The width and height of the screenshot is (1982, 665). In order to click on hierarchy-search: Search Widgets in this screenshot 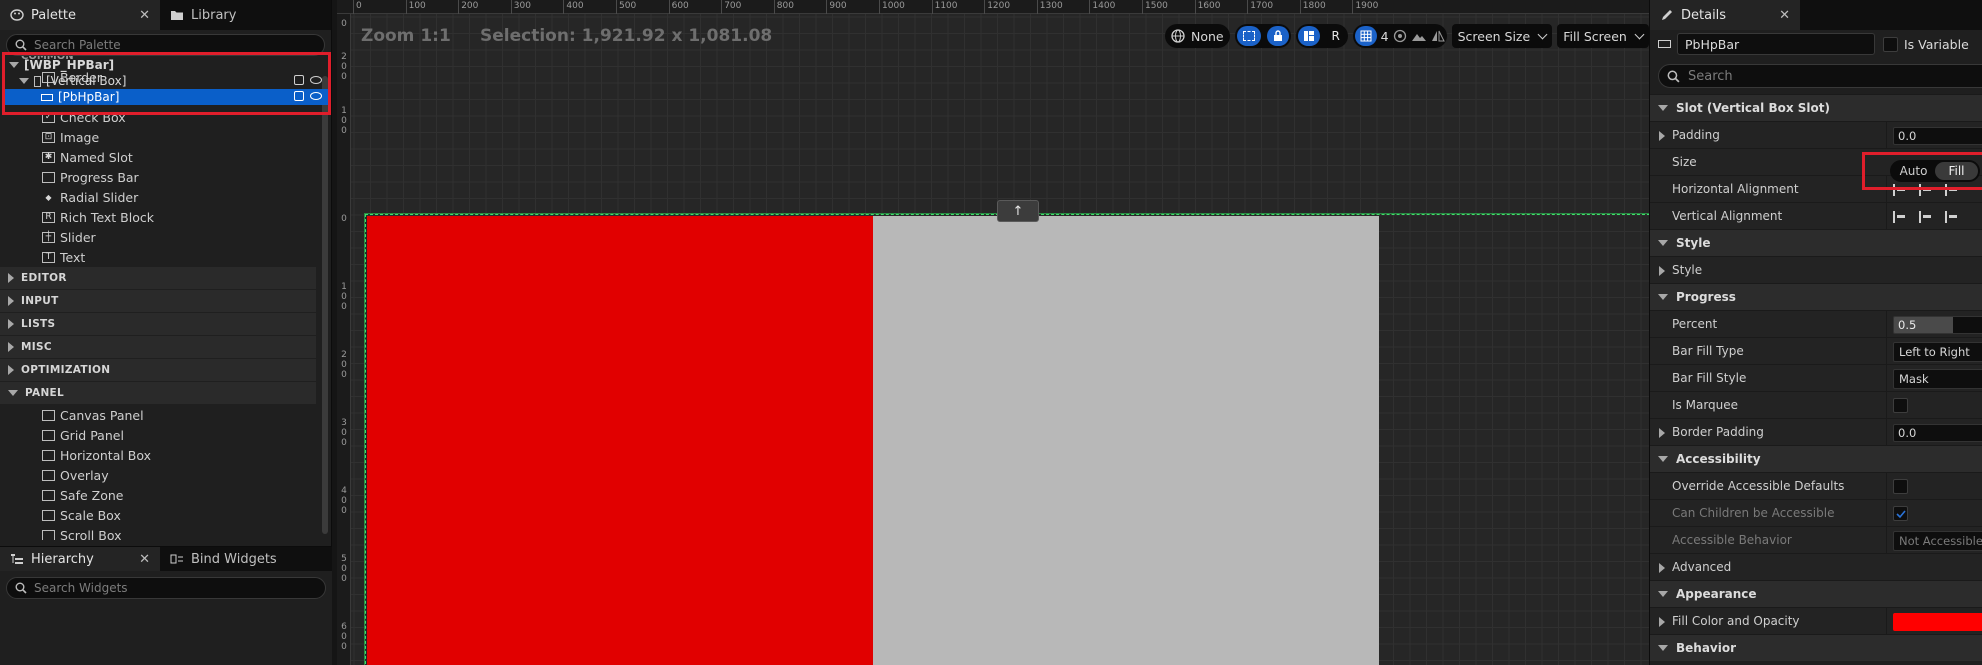, I will do `click(166, 588)`.